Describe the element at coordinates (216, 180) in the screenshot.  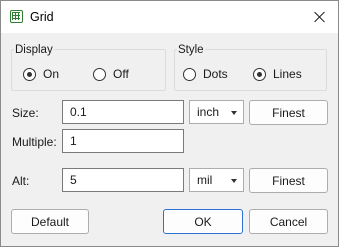
I see `alt-unit-select: mil` at that location.